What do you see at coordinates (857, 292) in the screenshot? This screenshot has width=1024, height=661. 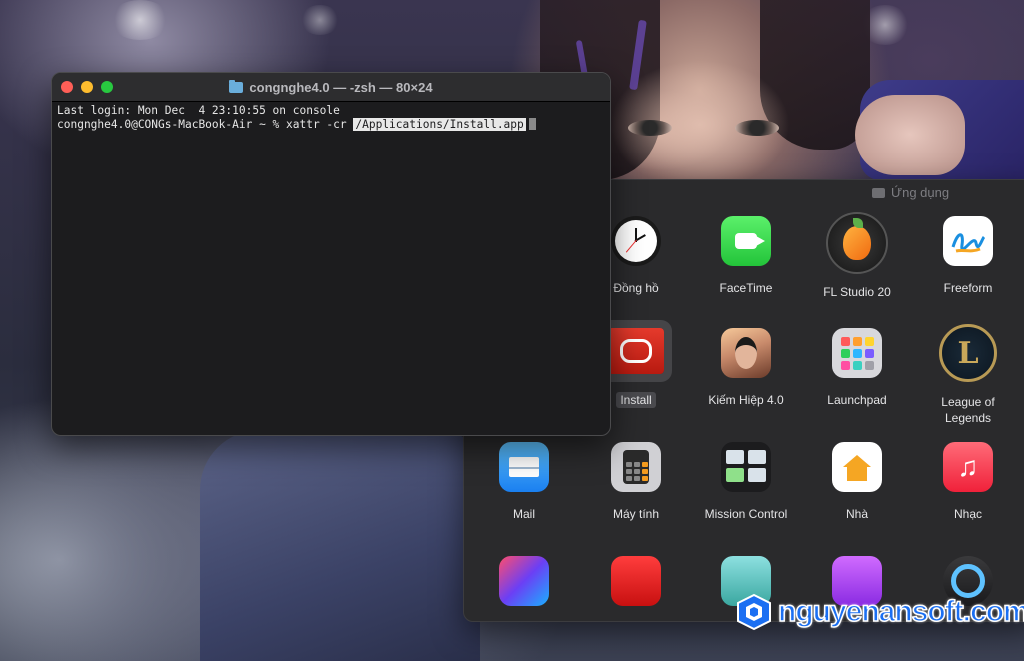 I see `app-label: FL Studio 20` at bounding box center [857, 292].